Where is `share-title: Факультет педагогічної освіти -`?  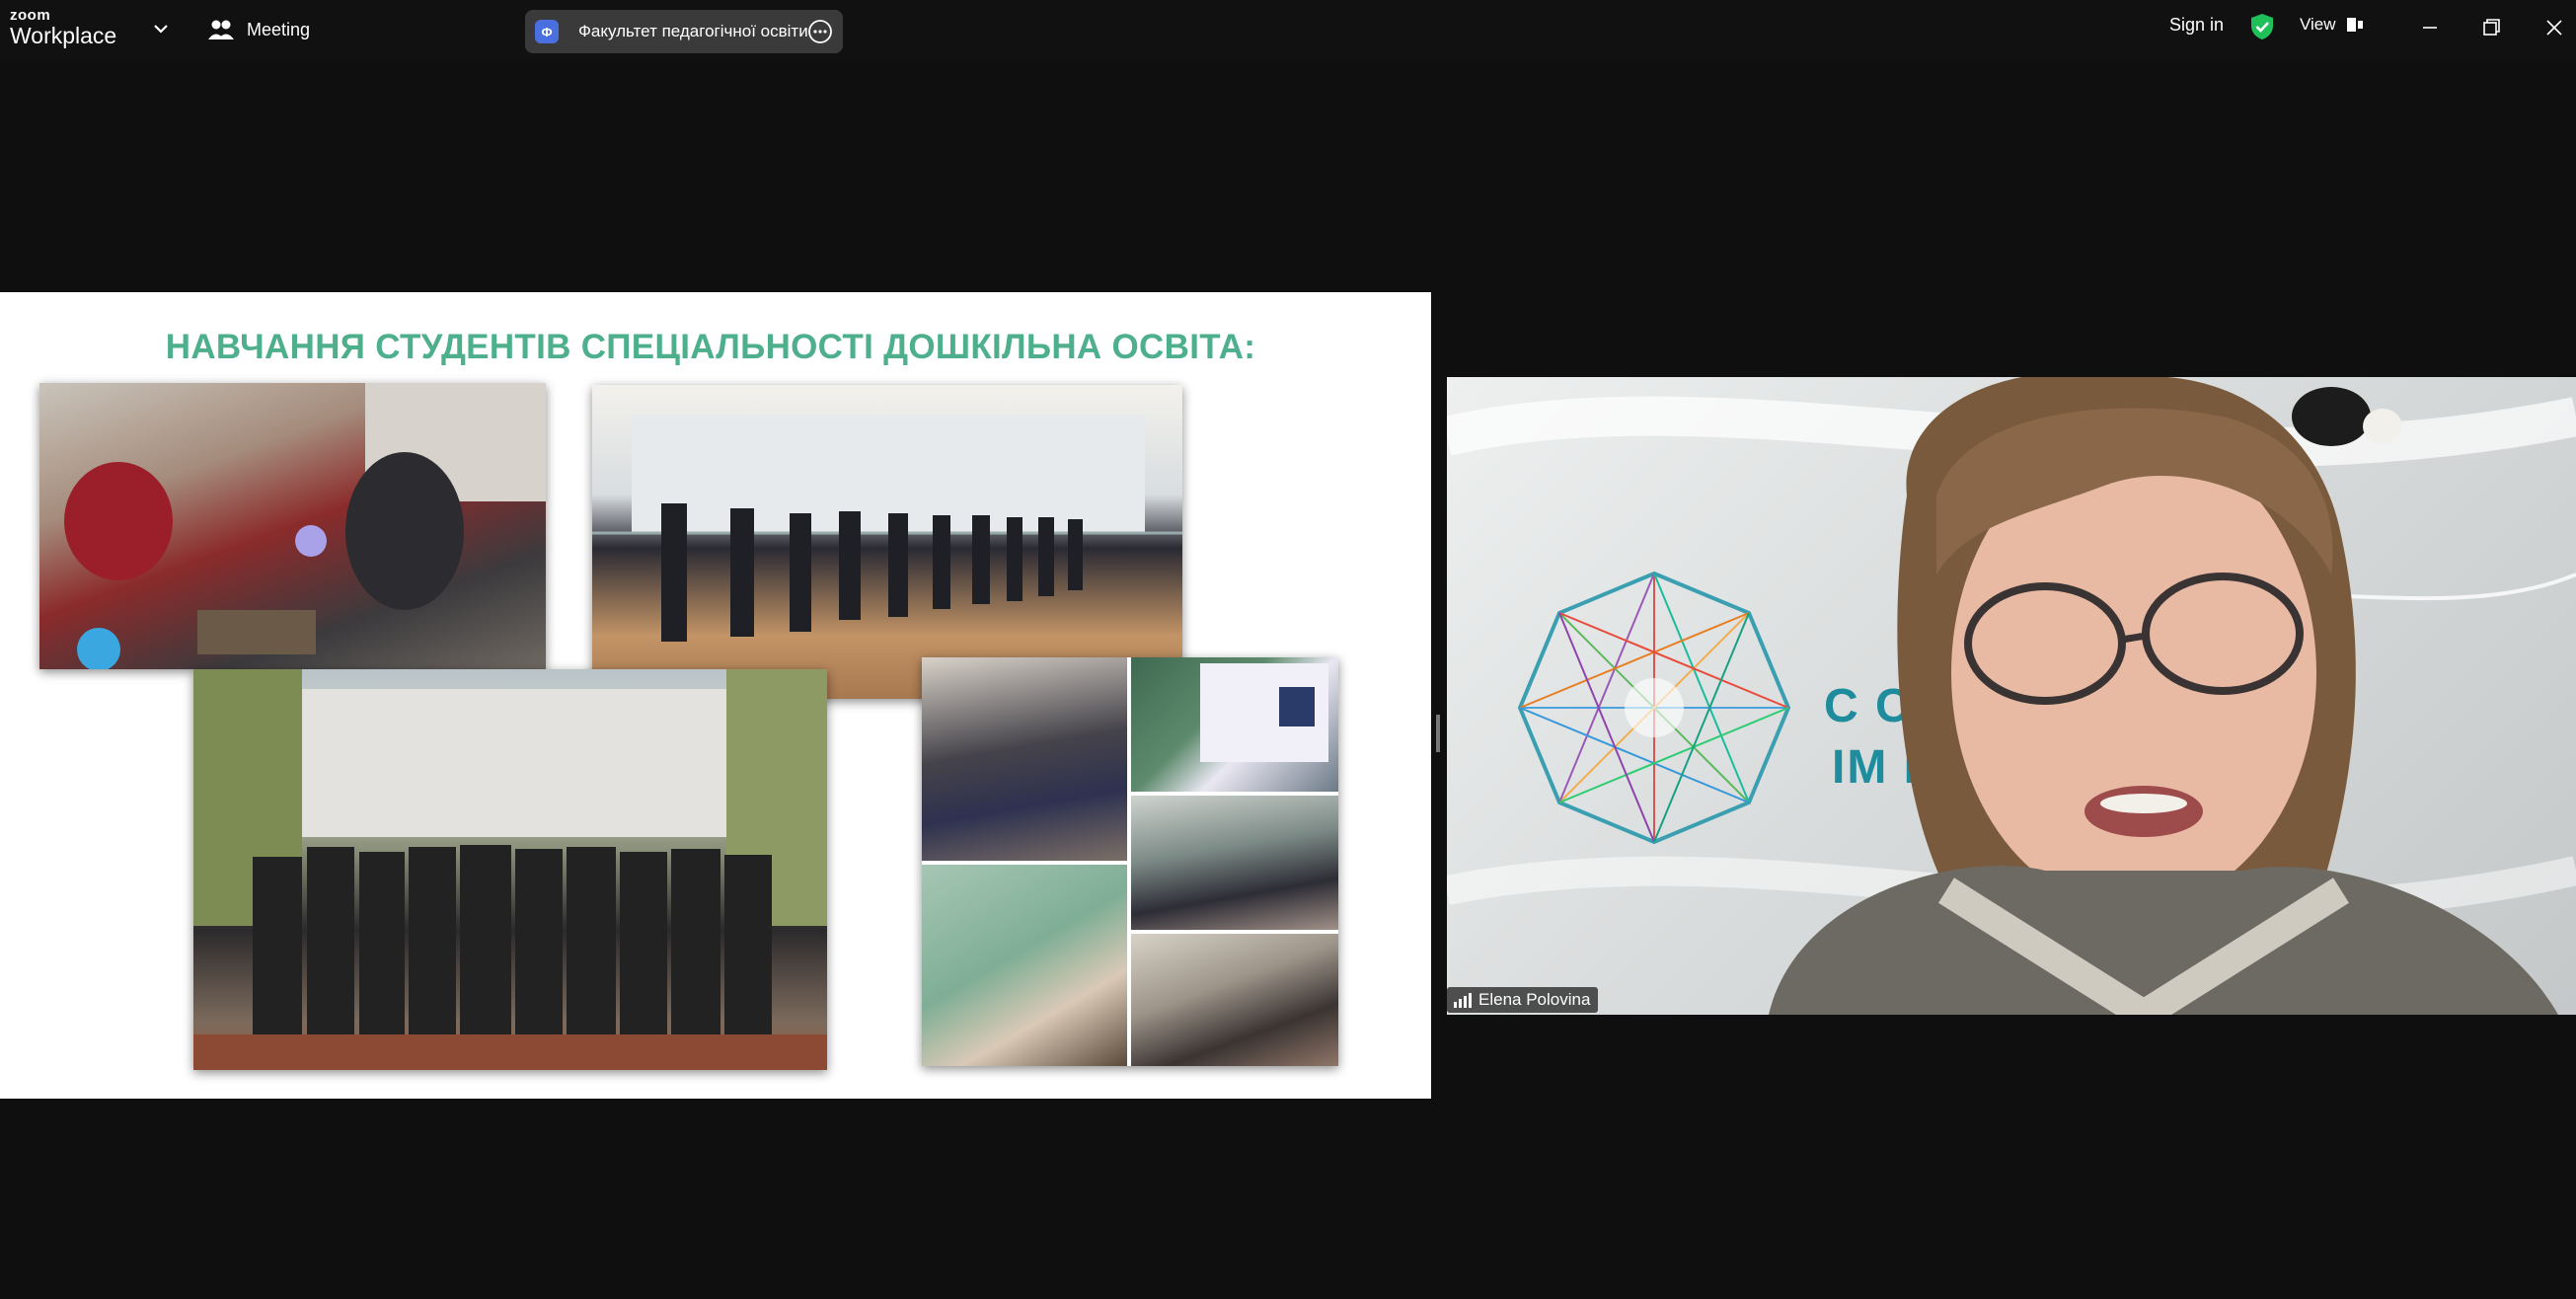 share-title: Факультет педагогічної освіти - is located at coordinates (693, 31).